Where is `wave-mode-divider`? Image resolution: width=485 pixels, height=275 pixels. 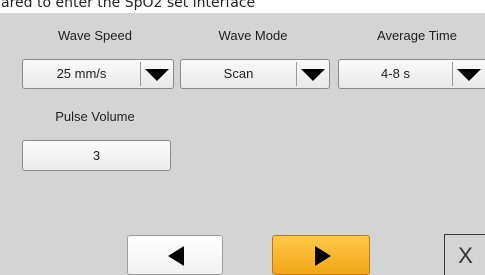 wave-mode-divider is located at coordinates (296, 74).